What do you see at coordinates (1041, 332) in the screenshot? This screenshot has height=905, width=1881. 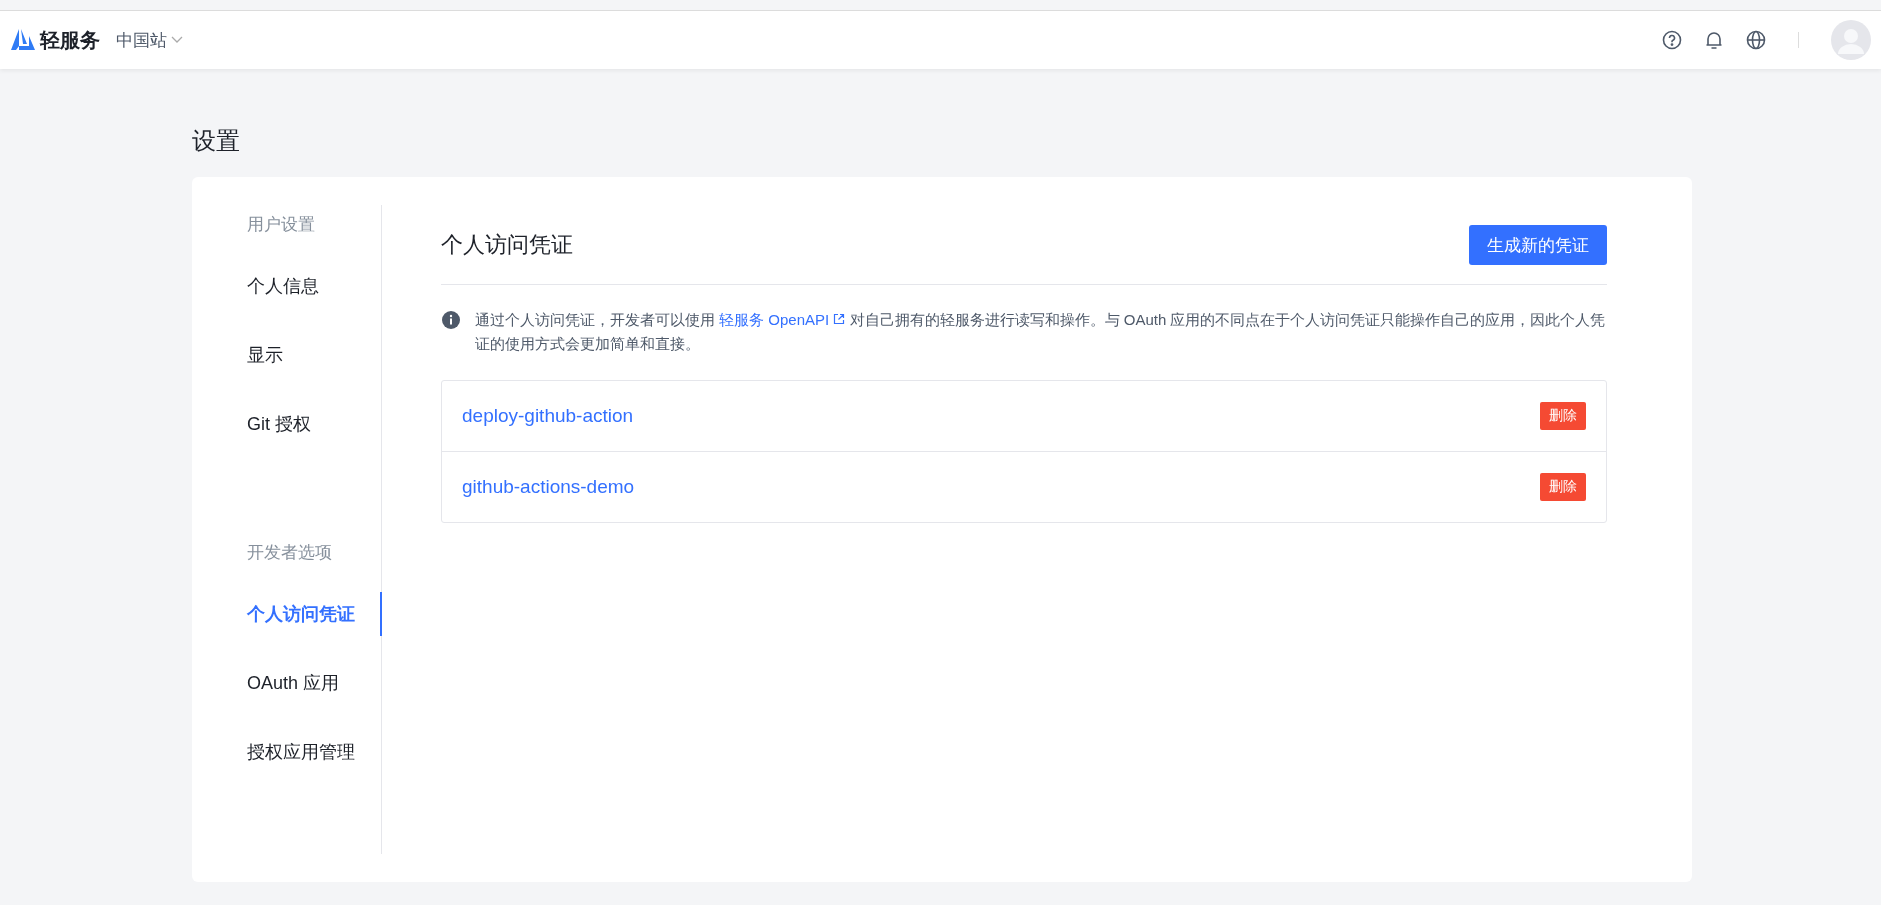 I see `info-text: 通过个人访问凭证，开发者可以使用 轻服务 OpenAPI 对自己拥有的轻服务进行读写和操作。与 OAuth 应用的不同点在于个人访问凭证只能操作自己的应用，因此个人凭证的使用方式会更加简单和直接。` at bounding box center [1041, 332].